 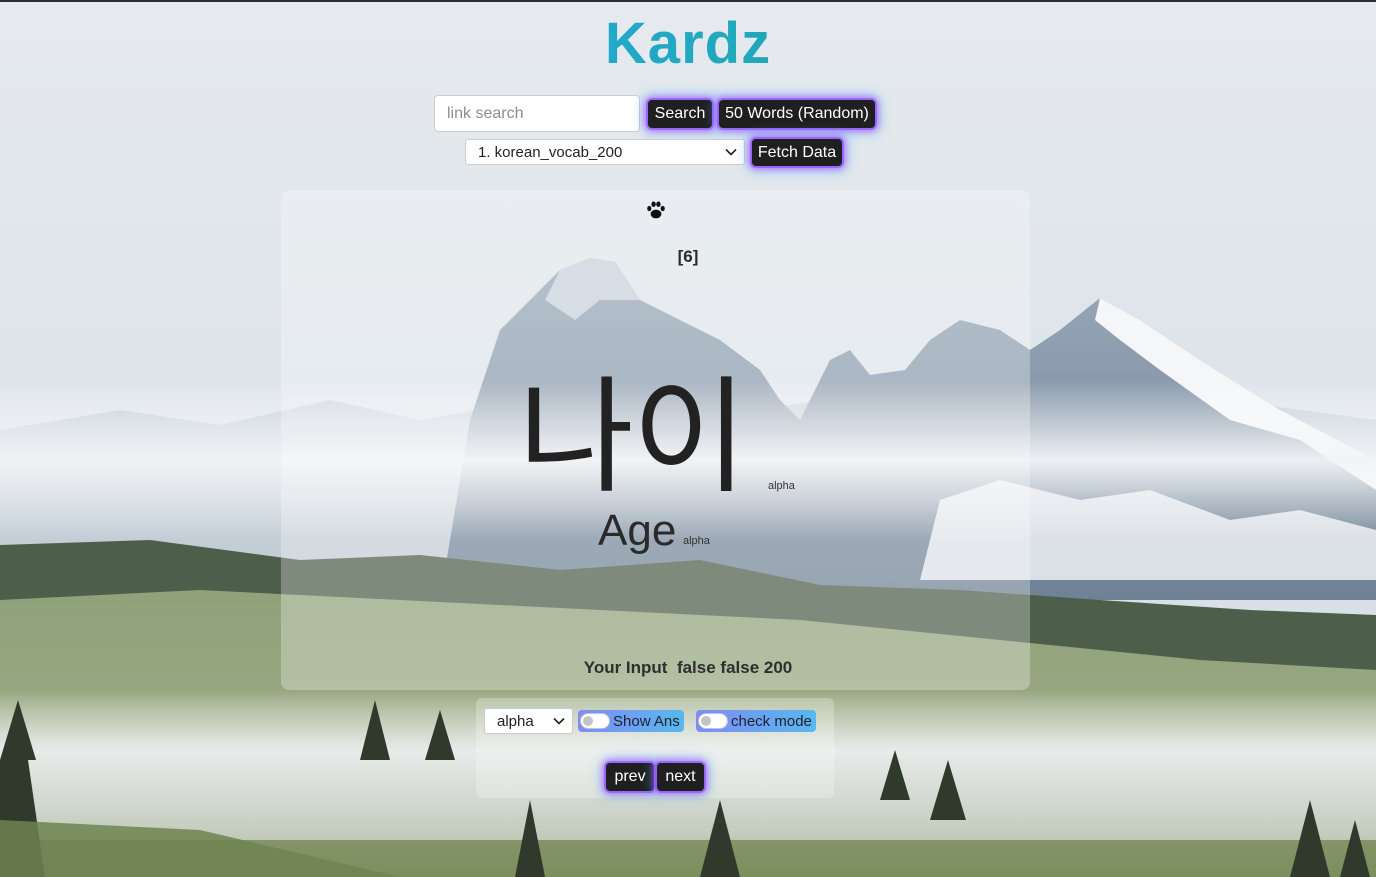 I want to click on window-top-border, so click(x=688, y=1).